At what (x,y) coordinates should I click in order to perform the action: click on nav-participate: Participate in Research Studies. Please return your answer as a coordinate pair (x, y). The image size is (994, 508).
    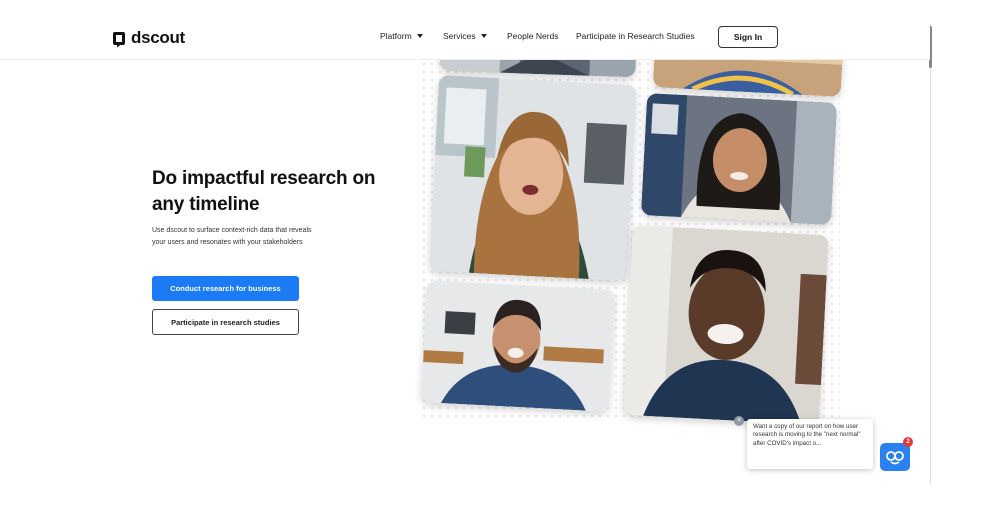
    Looking at the image, I should click on (635, 36).